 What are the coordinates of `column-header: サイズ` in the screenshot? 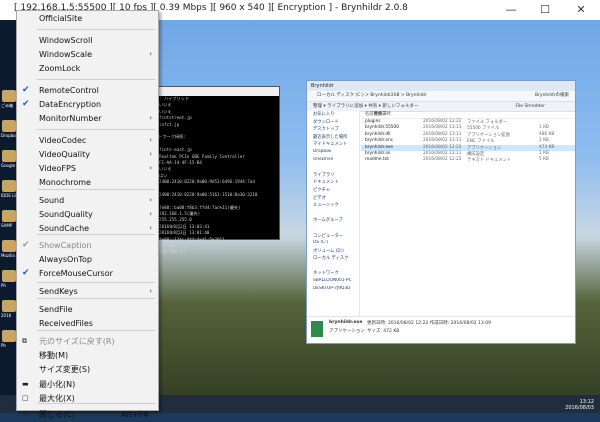 It's located at (380, 114).